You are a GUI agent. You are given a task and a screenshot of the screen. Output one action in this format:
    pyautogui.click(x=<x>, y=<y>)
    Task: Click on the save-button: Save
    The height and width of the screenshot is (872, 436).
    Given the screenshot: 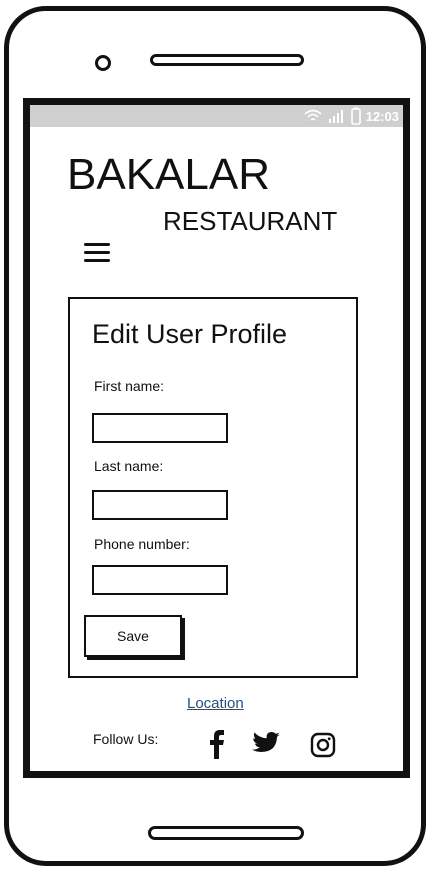 What is the action you would take?
    pyautogui.click(x=133, y=636)
    